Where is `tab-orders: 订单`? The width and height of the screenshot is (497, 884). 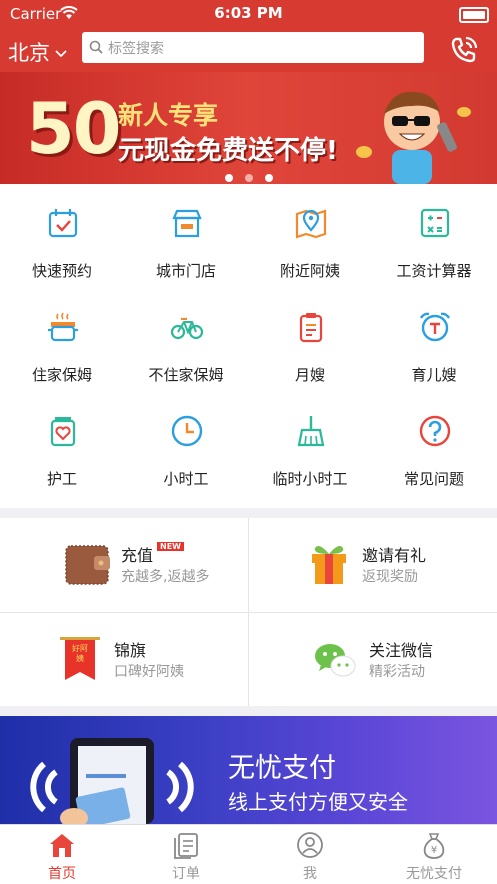
tab-orders: 订单 is located at coordinates (186, 854).